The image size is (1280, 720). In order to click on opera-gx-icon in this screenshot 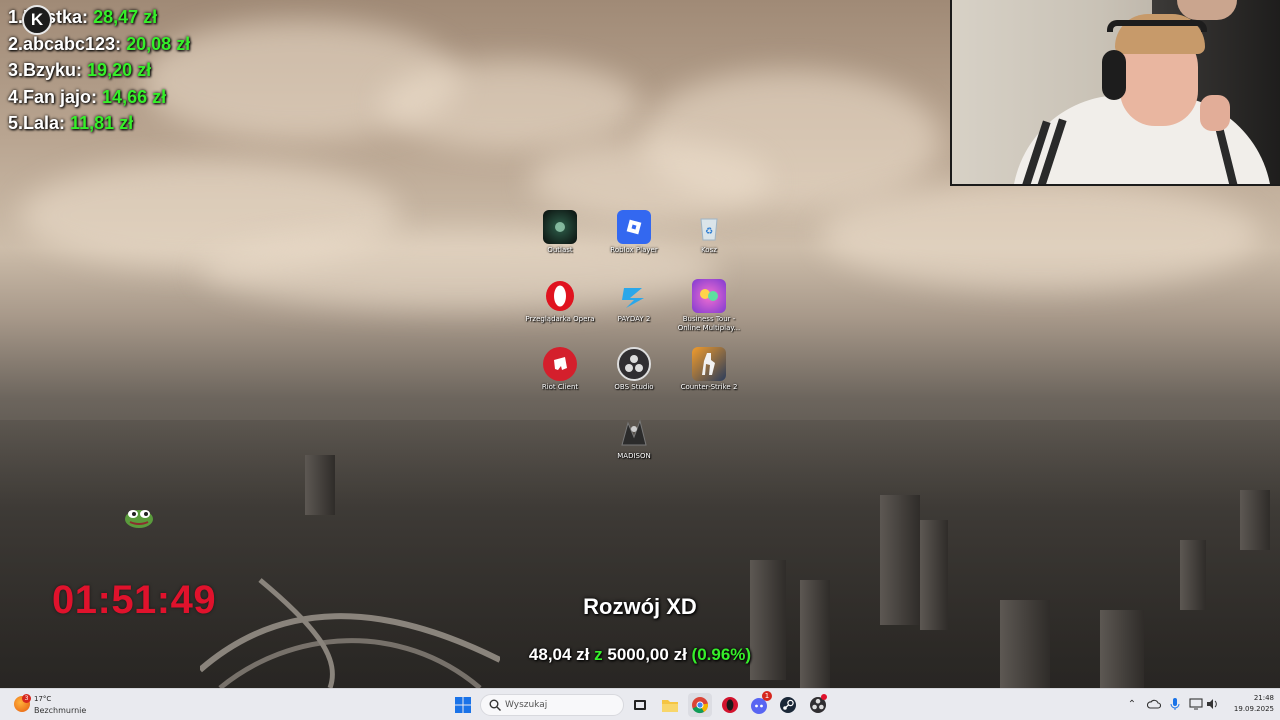, I will do `click(730, 705)`.